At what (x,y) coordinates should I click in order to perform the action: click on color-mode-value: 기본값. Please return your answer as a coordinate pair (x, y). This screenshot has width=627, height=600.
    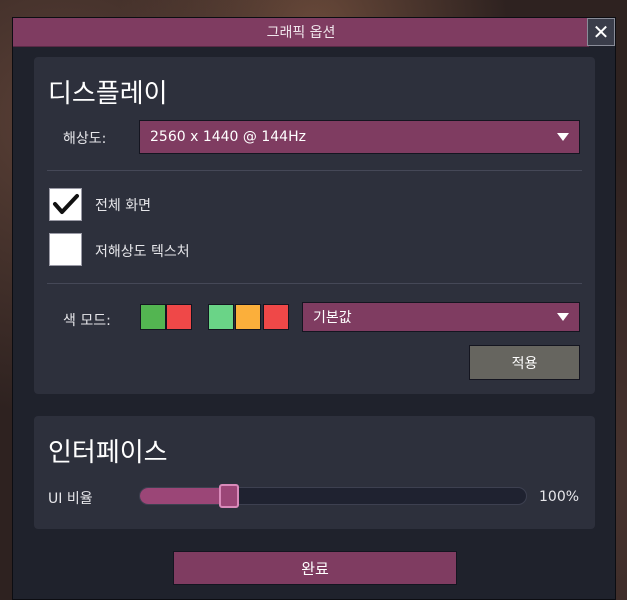
    Looking at the image, I should click on (332, 318).